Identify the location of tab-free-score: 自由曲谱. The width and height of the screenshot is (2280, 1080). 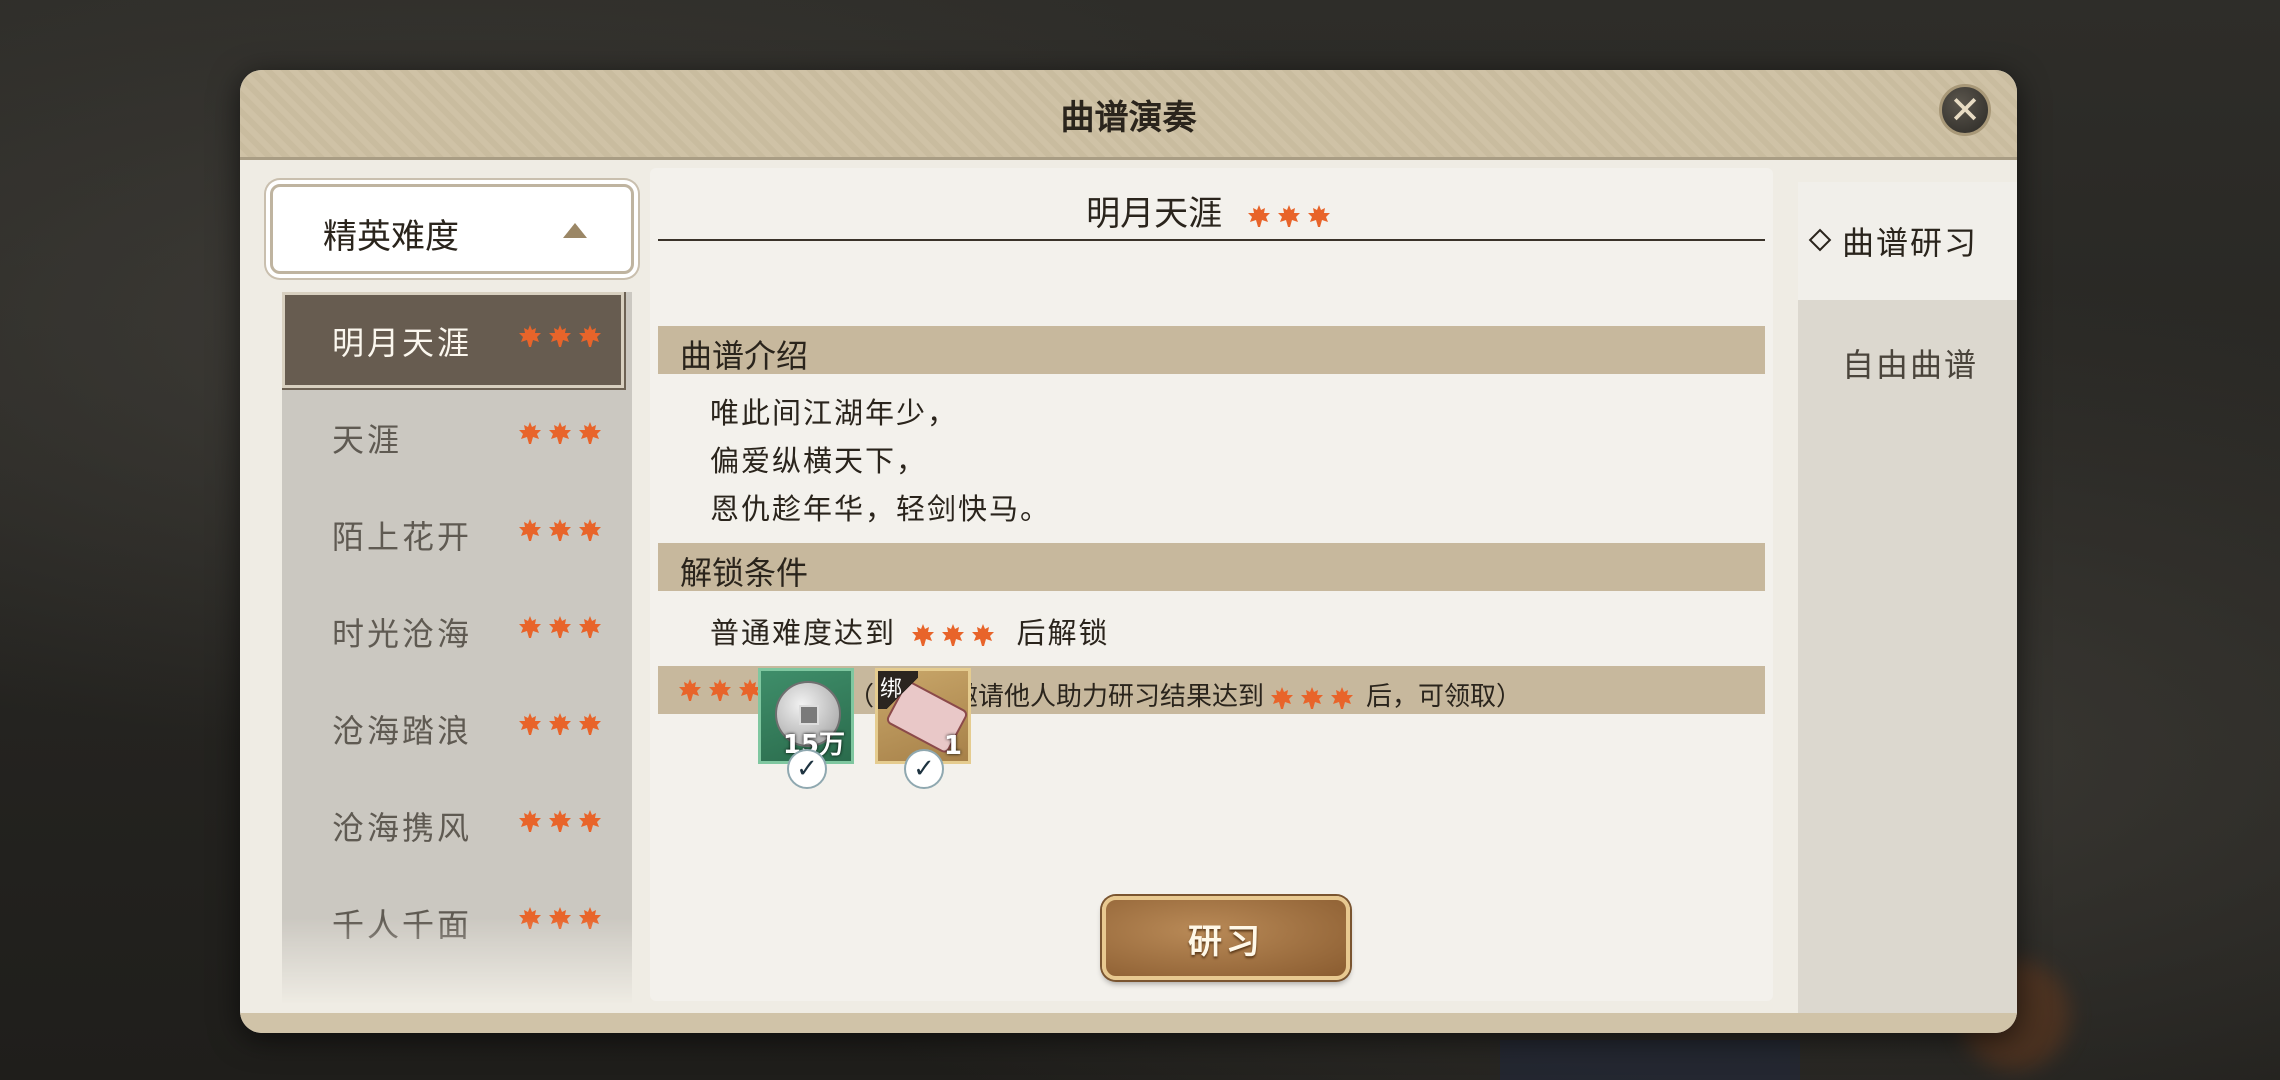
(1907, 363).